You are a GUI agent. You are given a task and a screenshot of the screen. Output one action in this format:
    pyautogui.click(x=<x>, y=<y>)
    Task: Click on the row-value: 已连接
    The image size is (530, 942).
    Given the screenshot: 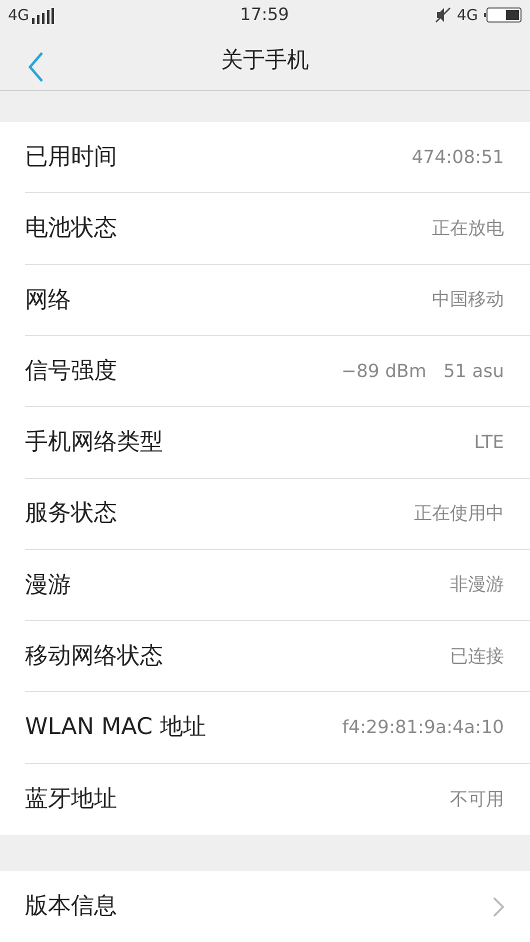 What is the action you would take?
    pyautogui.click(x=477, y=656)
    